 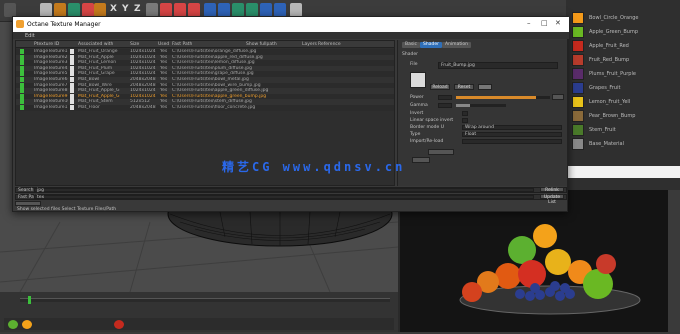 What do you see at coordinates (29, 300) in the screenshot?
I see `playhead` at bounding box center [29, 300].